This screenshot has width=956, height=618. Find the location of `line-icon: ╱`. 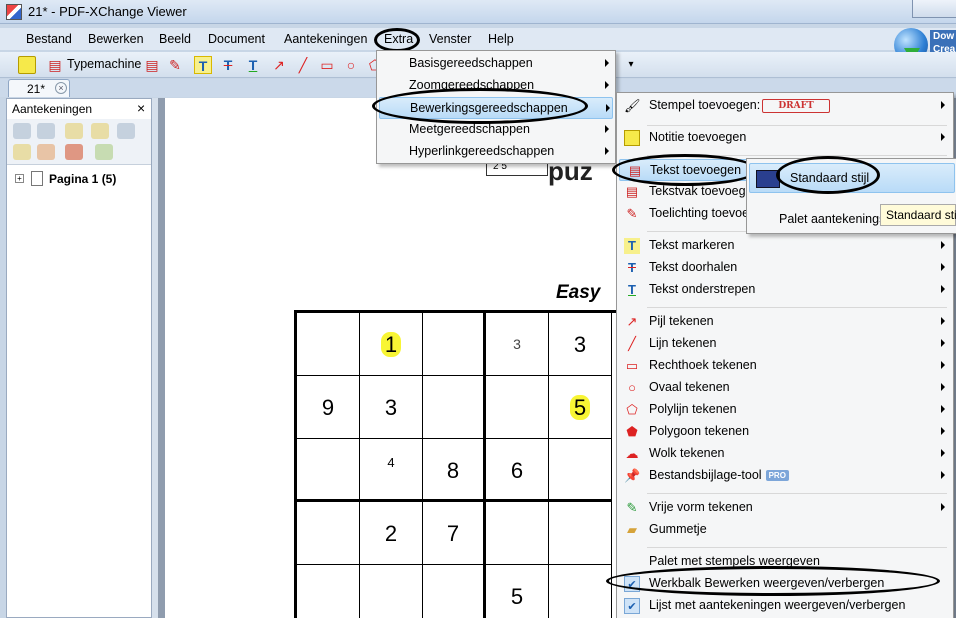

line-icon: ╱ is located at coordinates (632, 343).